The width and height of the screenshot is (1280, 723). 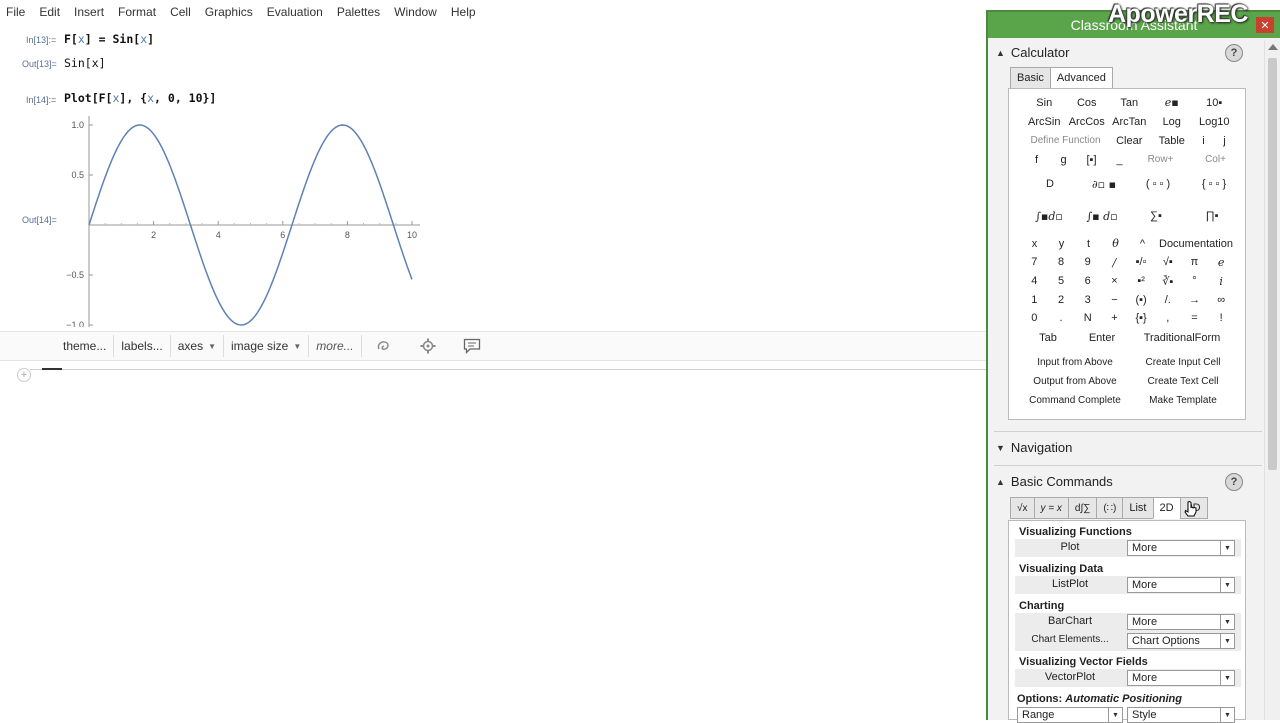 I want to click on menu-window: Window, so click(x=415, y=12).